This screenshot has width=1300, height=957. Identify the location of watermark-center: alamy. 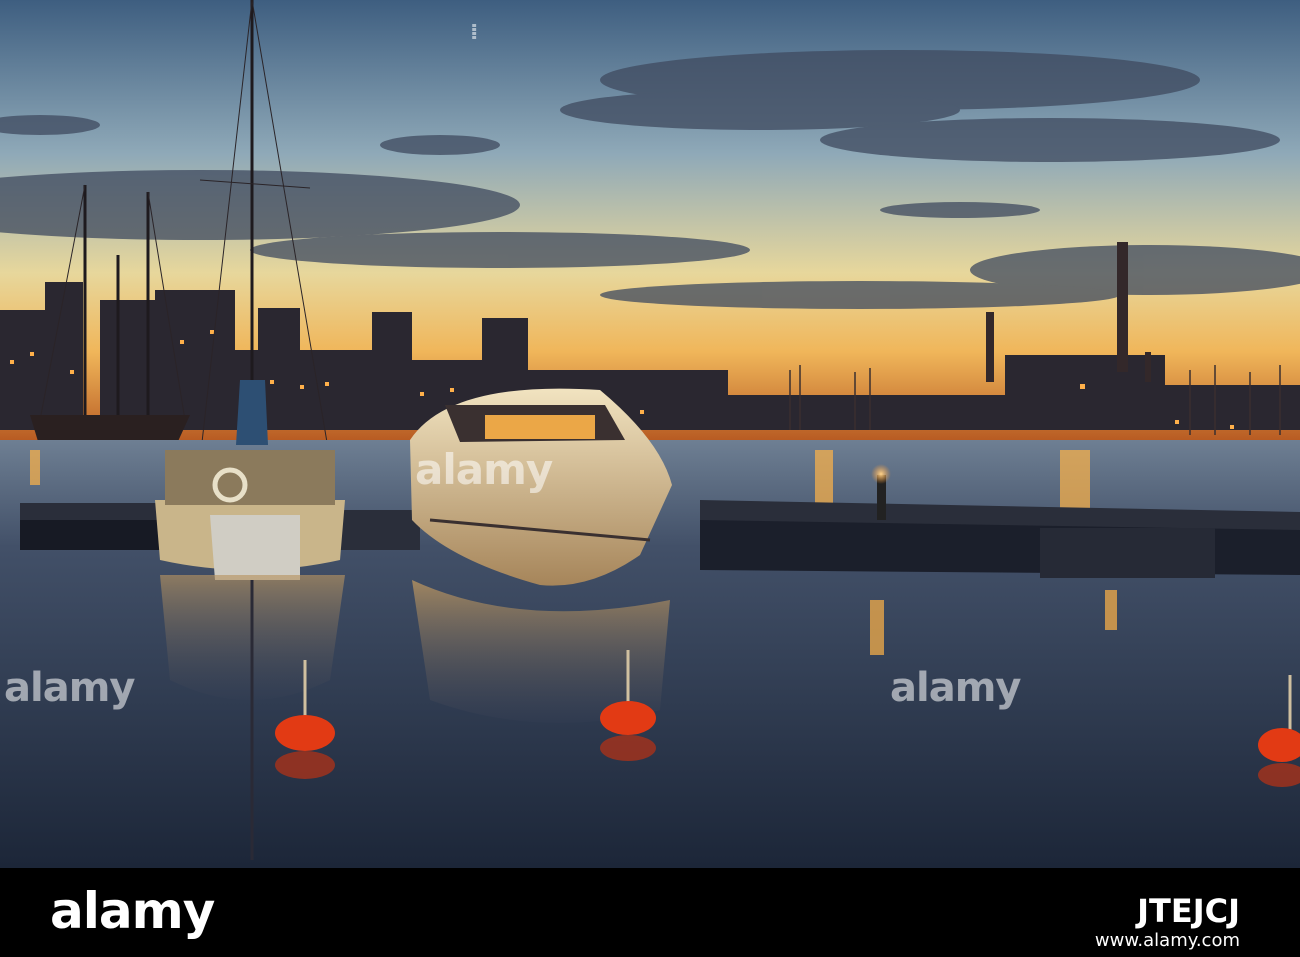
(484, 469).